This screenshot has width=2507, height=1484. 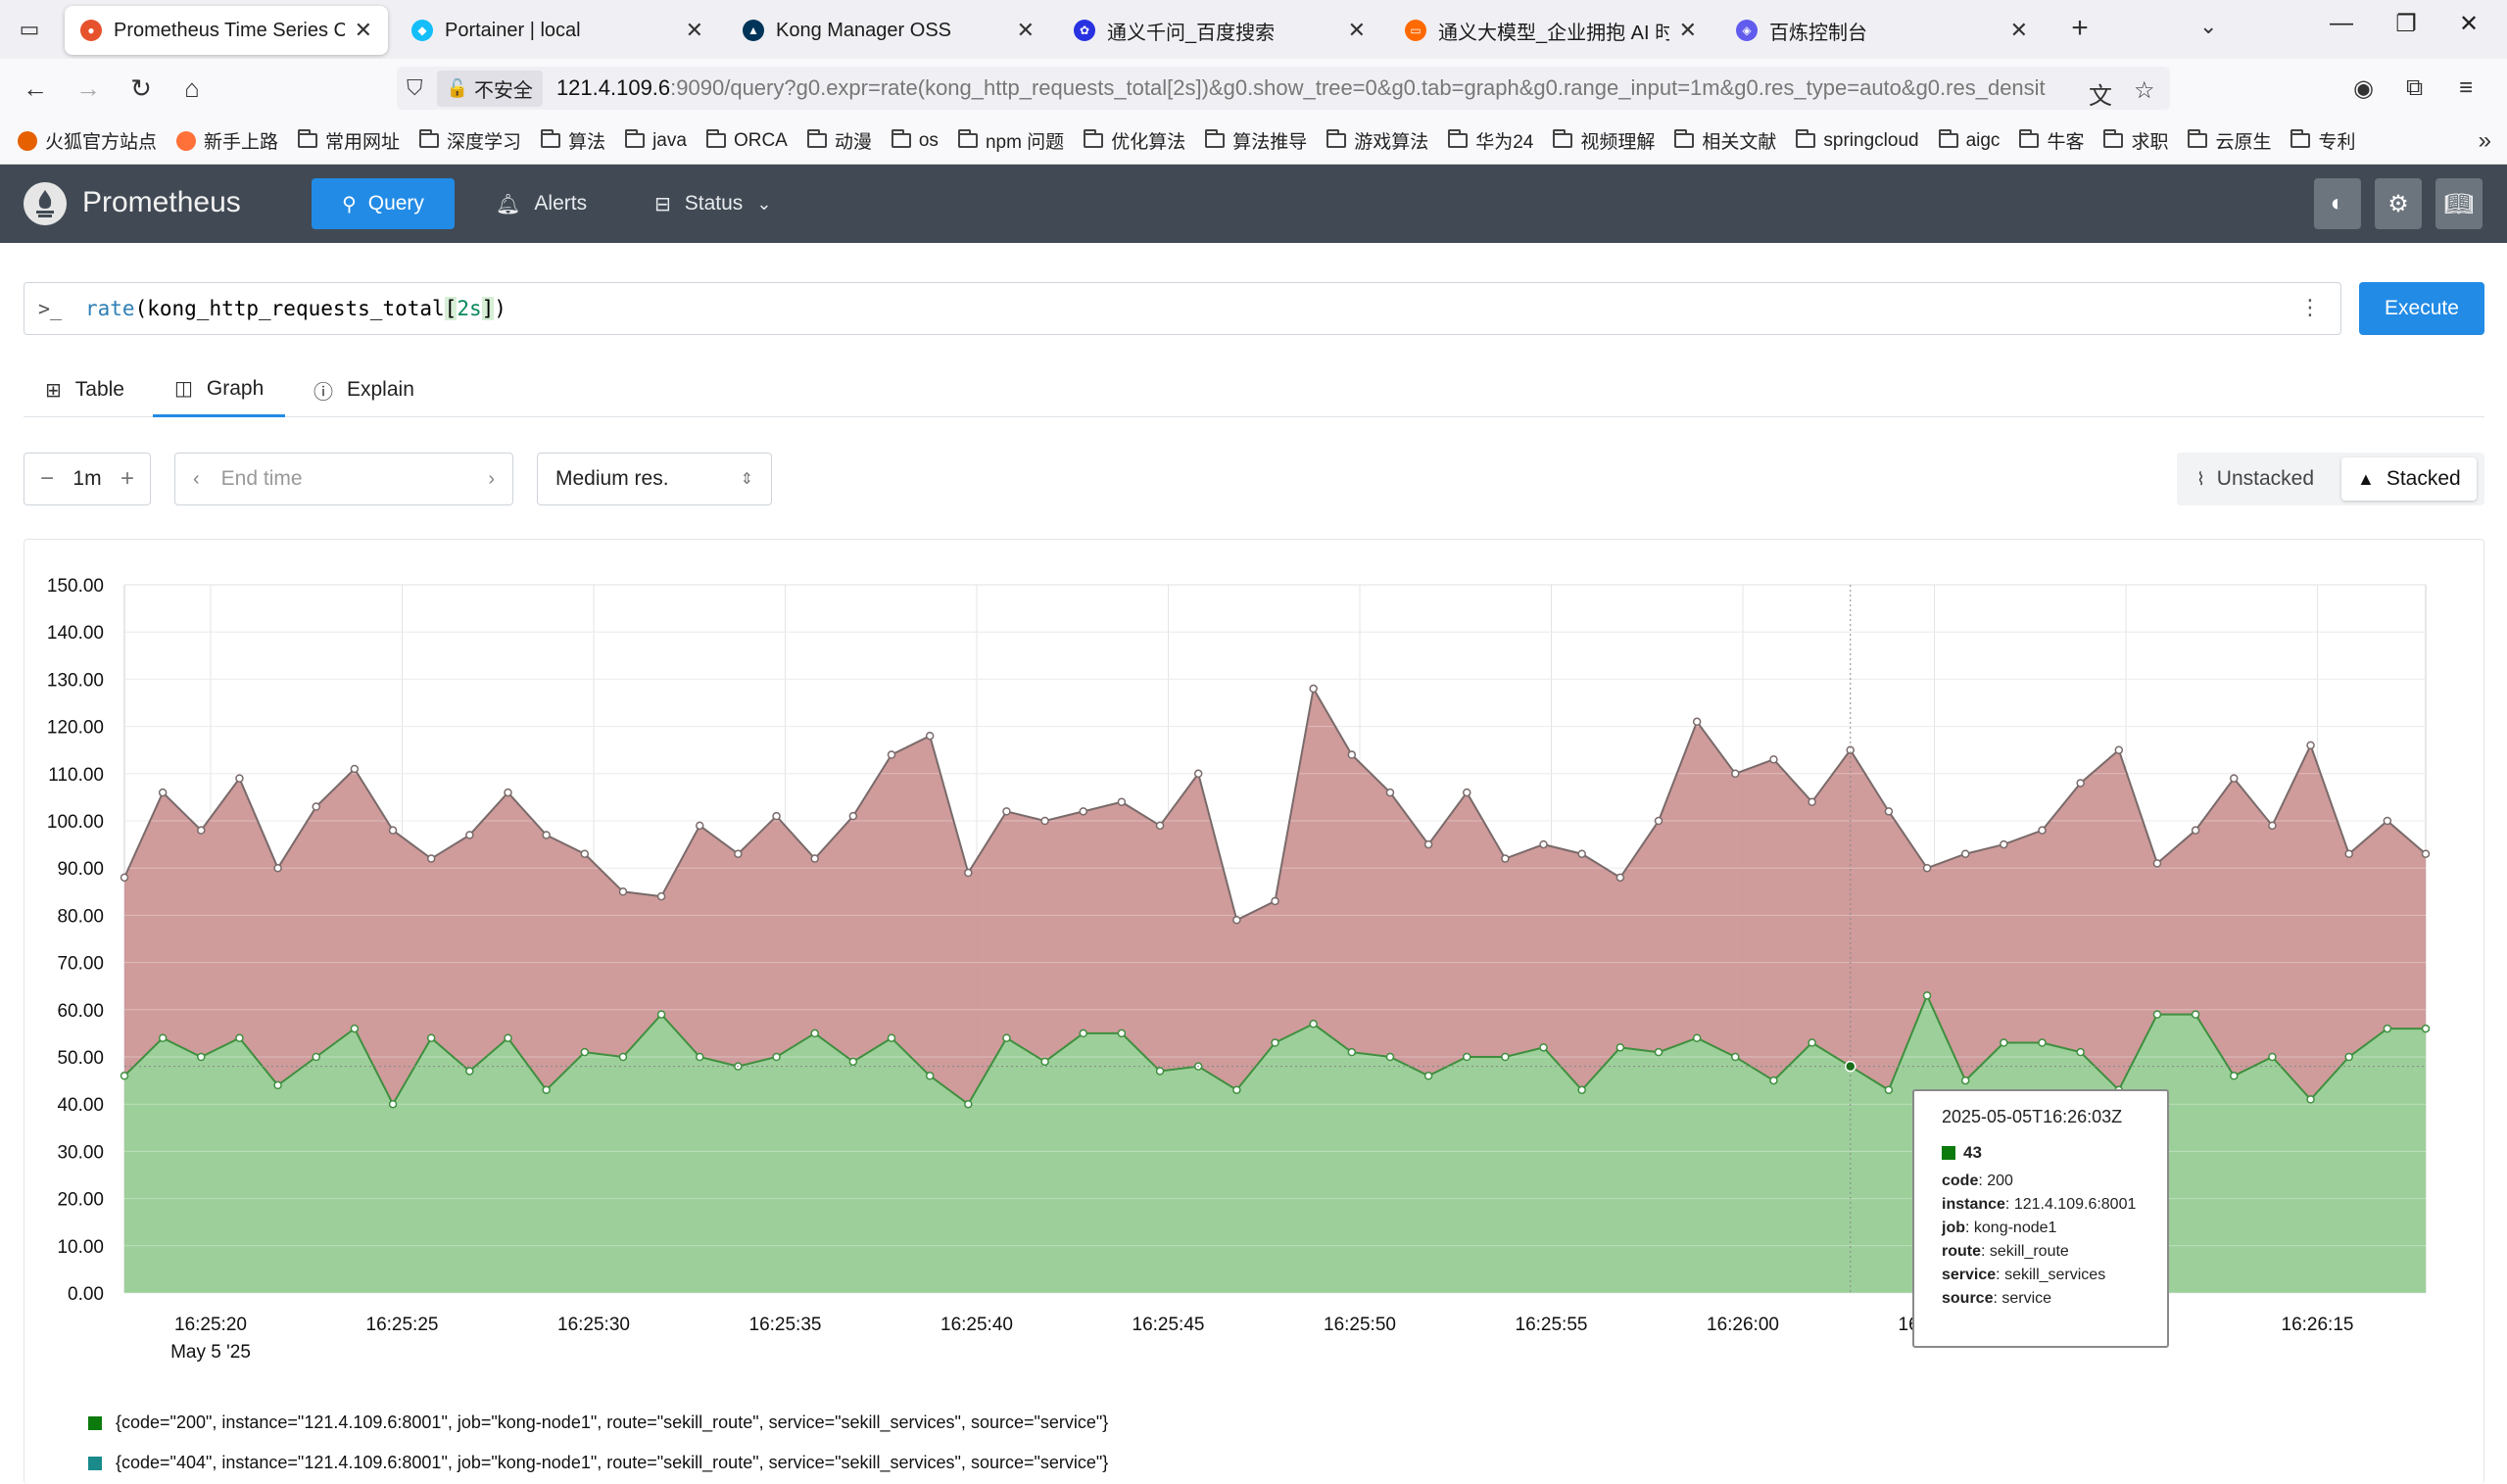 What do you see at coordinates (80, 1011) in the screenshot?
I see `y-tick-label: 60.00` at bounding box center [80, 1011].